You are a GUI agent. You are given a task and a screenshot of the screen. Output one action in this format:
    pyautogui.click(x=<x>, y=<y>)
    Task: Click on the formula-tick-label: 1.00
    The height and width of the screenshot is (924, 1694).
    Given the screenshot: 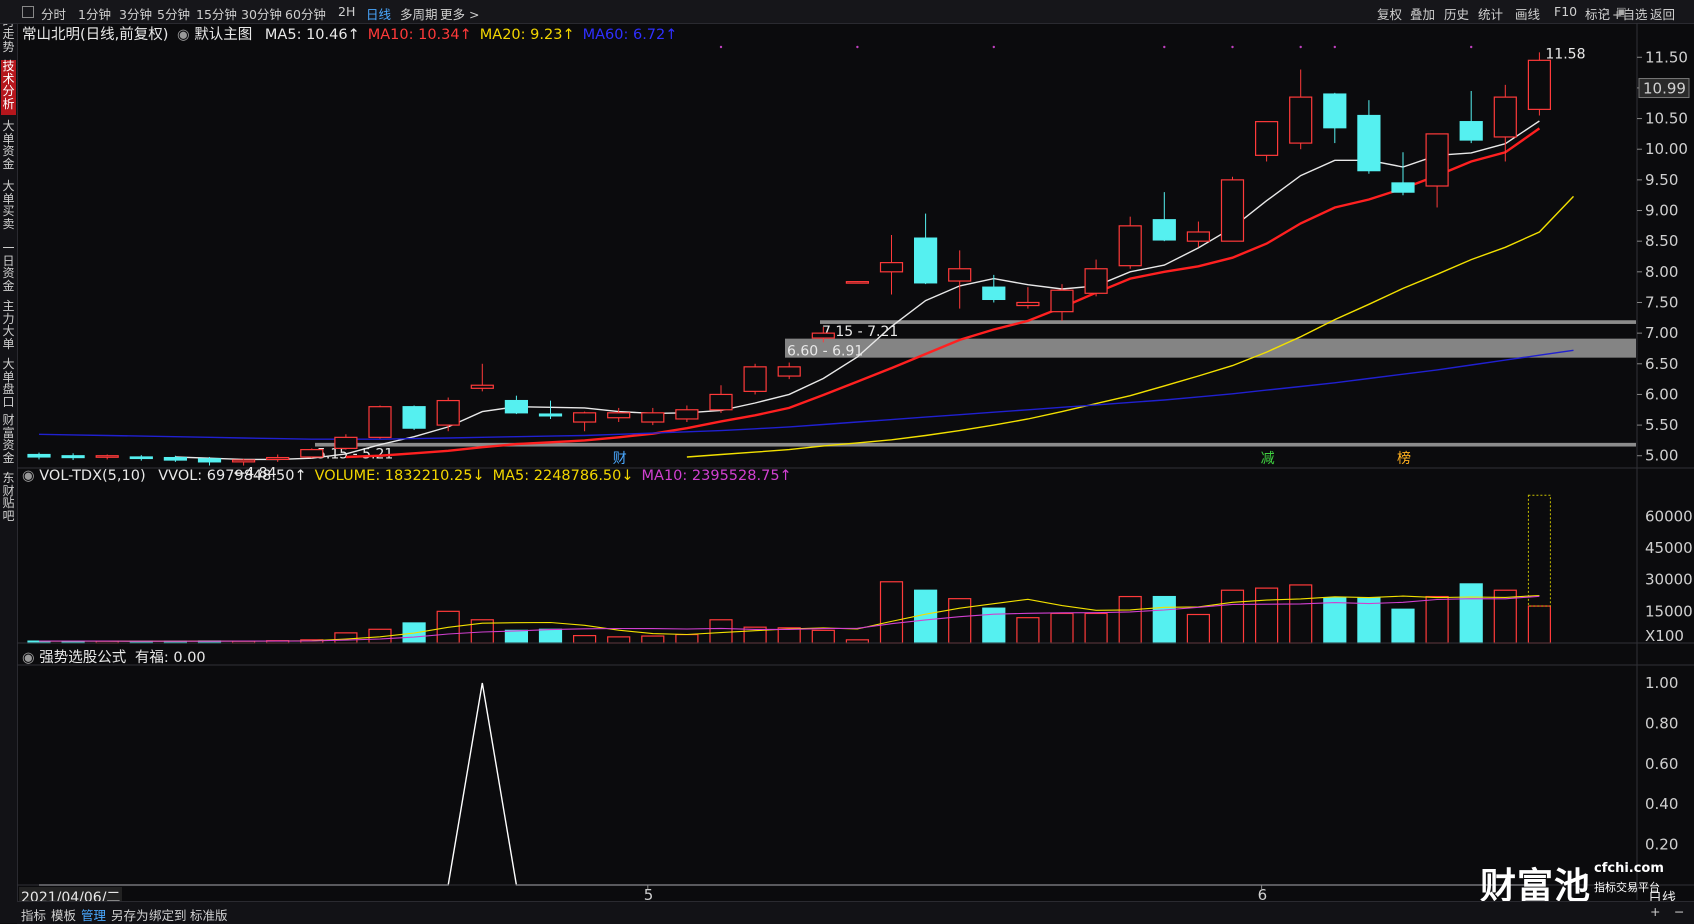 What is the action you would take?
    pyautogui.click(x=1661, y=683)
    